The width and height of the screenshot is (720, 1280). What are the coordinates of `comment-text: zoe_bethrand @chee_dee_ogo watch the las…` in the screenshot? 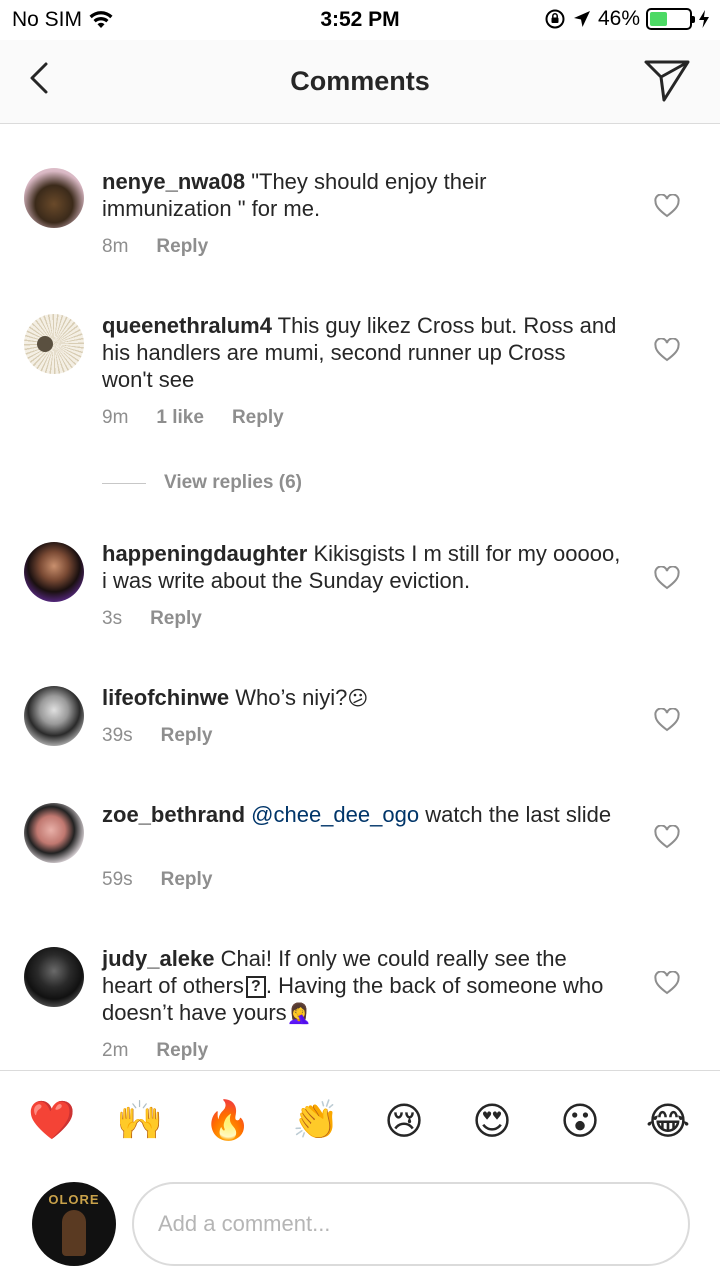 It's located at (362, 814).